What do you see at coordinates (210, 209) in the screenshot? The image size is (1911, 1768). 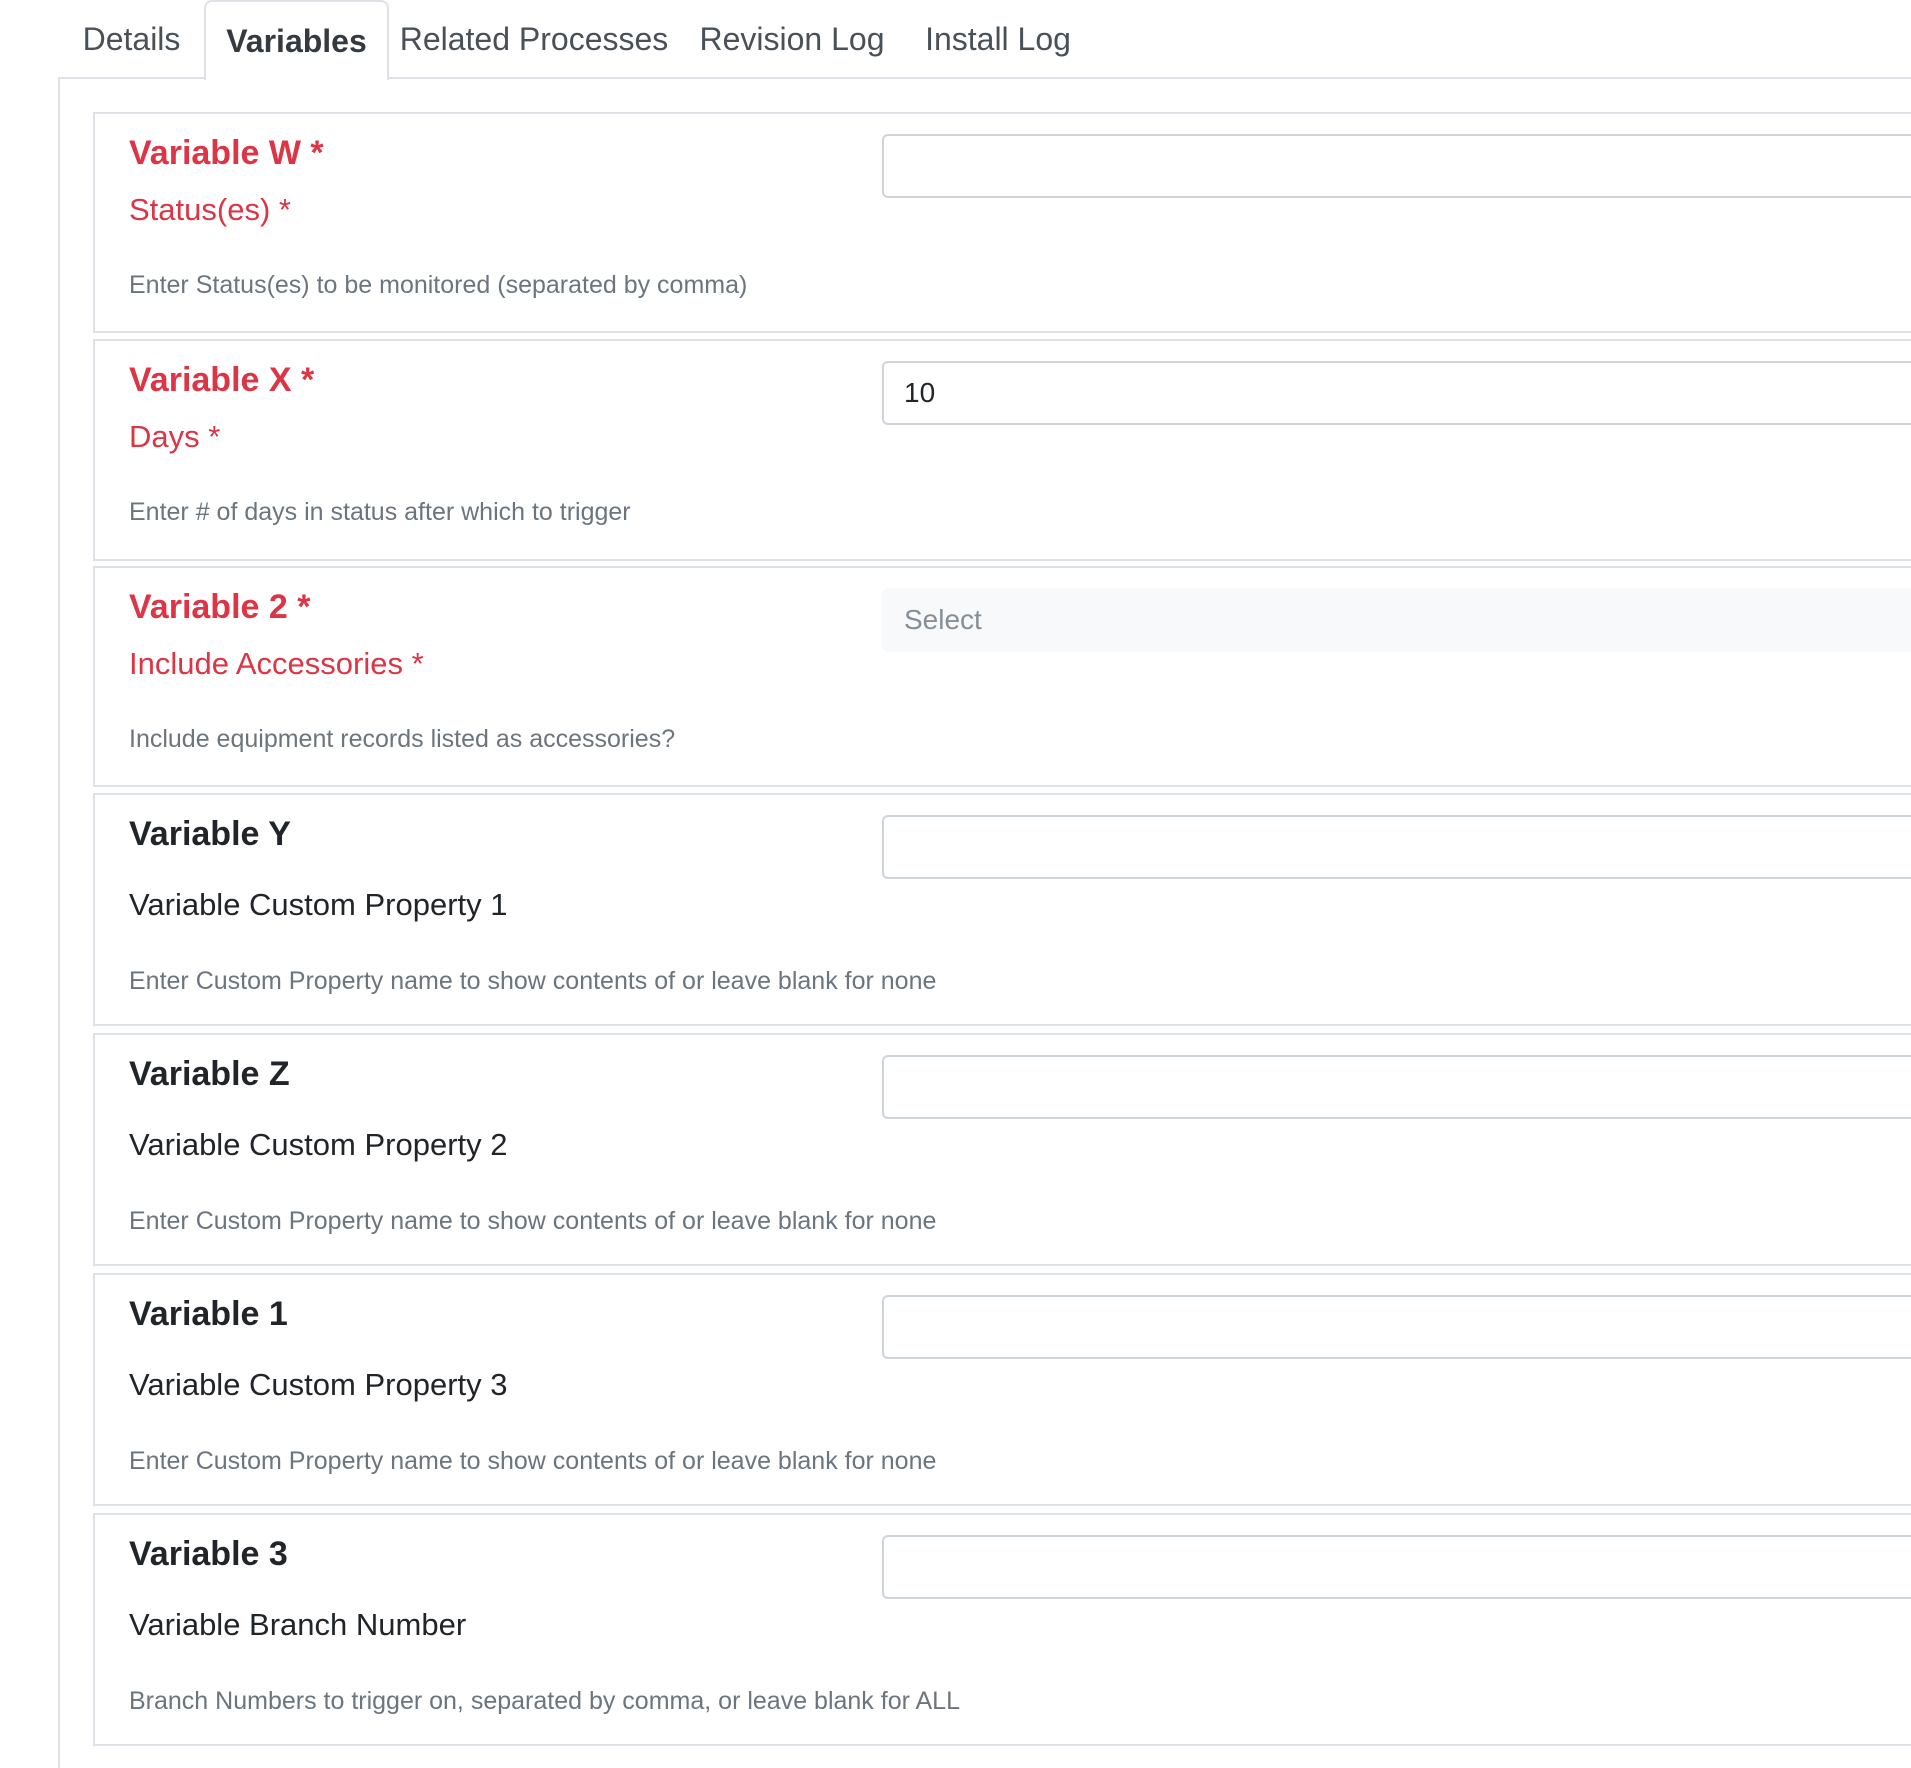 I see `variable-label: Status(es) *` at bounding box center [210, 209].